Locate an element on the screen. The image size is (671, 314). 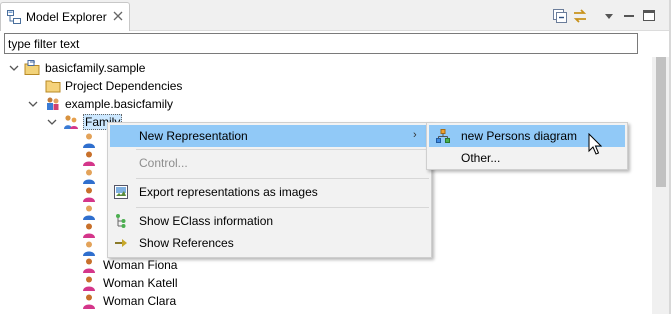
vertical-scrollbar is located at coordinates (661, 185).